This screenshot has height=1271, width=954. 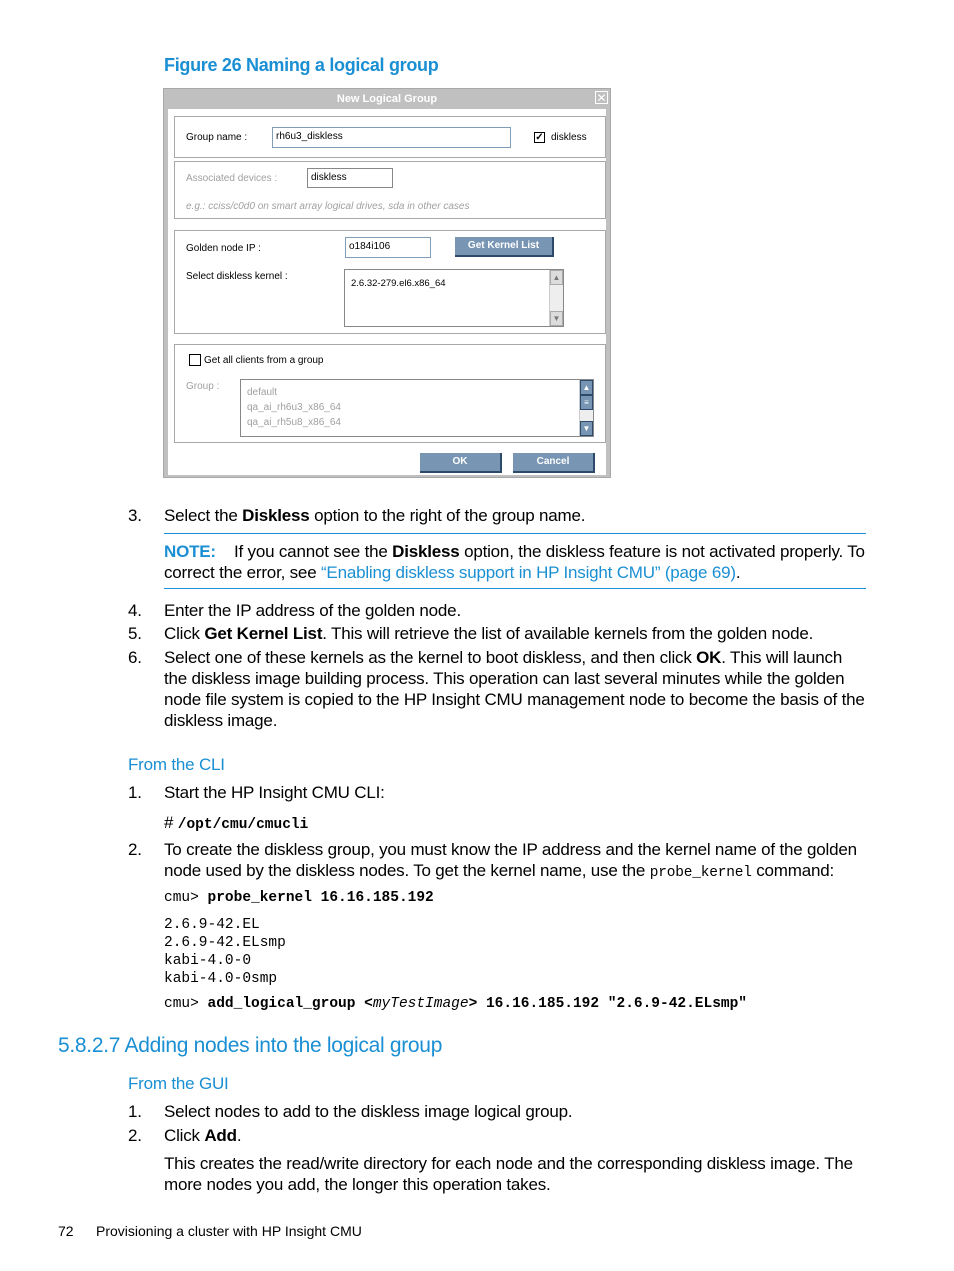 I want to click on output-line: kabi-4.0-0smp, so click(x=221, y=979).